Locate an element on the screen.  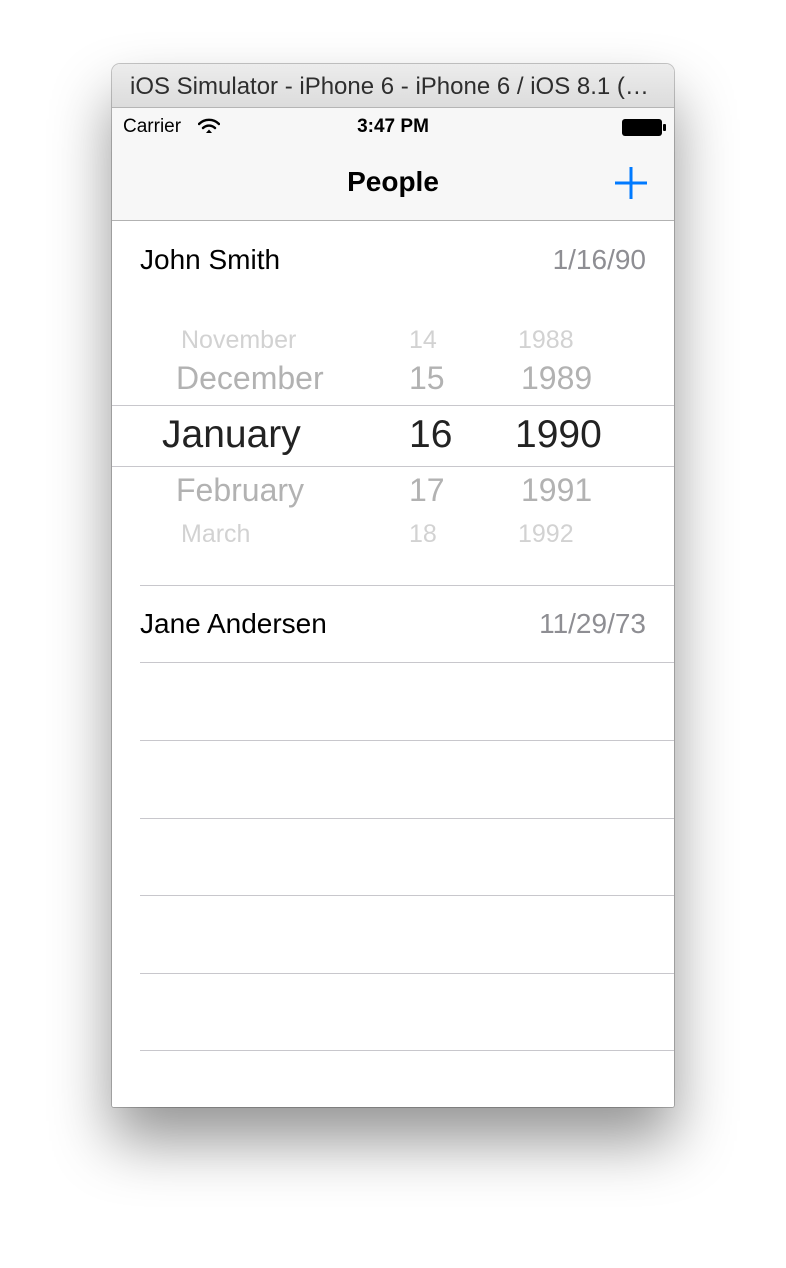
page-title: People is located at coordinates (393, 181).